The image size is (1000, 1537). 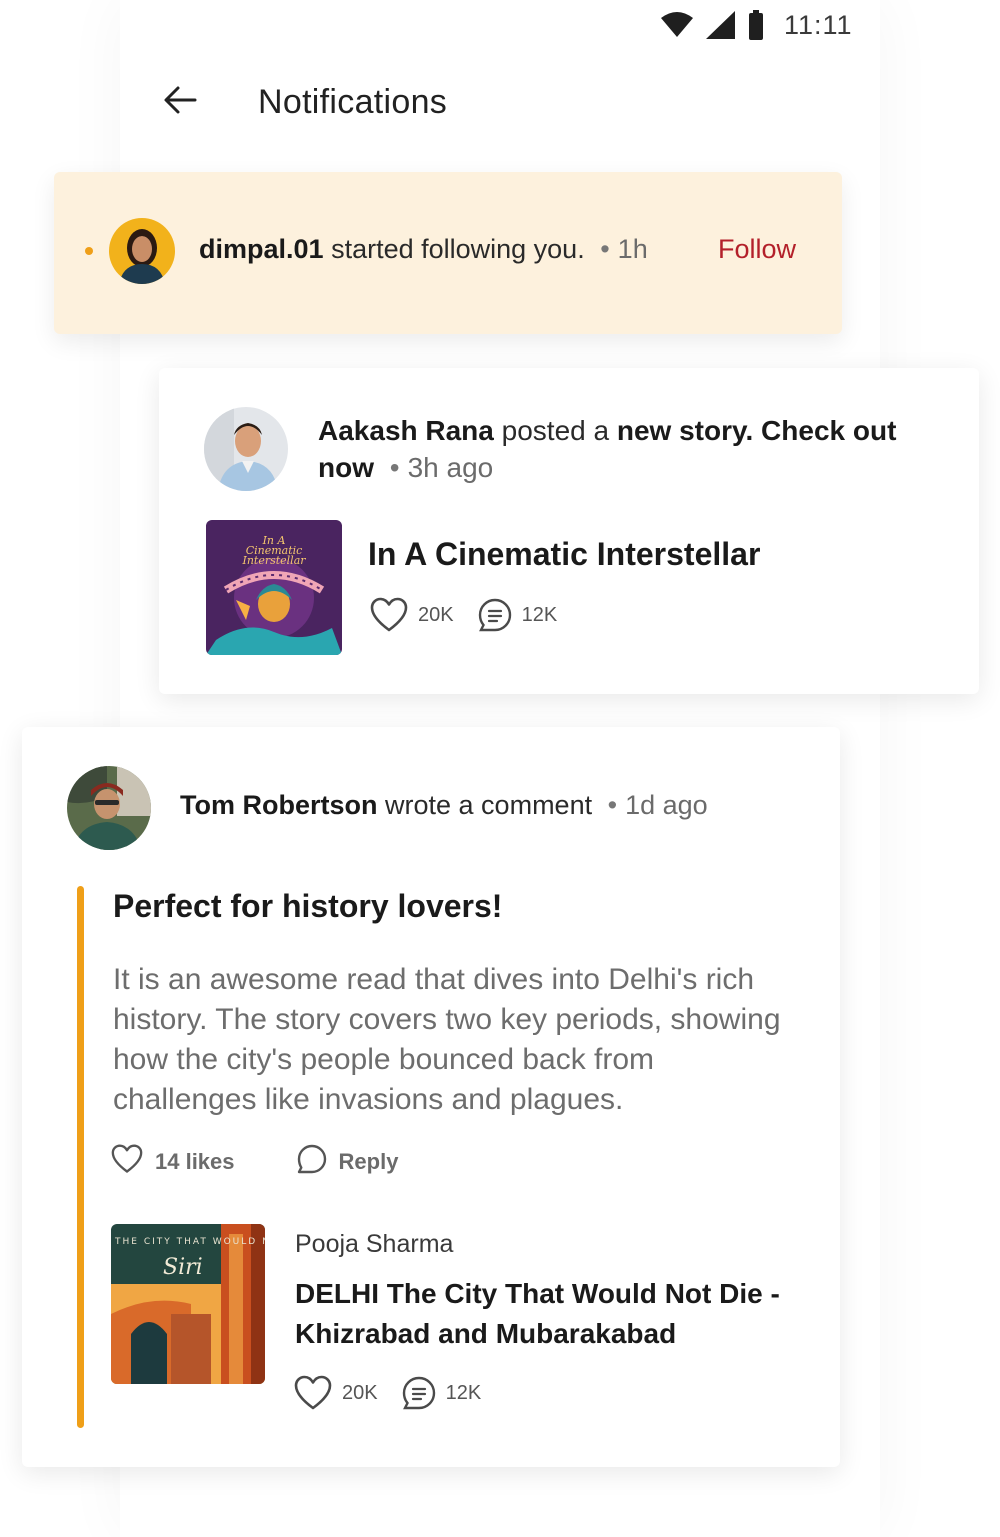 What do you see at coordinates (189, 1242) in the screenshot?
I see `book-cover-top-text: THE CITY THAT WOULD N` at bounding box center [189, 1242].